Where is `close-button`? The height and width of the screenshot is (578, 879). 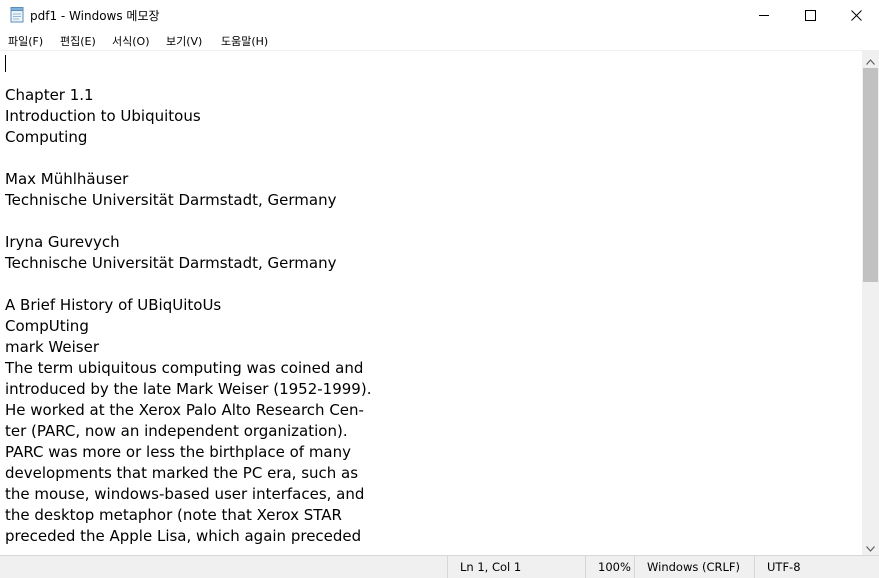 close-button is located at coordinates (856, 15).